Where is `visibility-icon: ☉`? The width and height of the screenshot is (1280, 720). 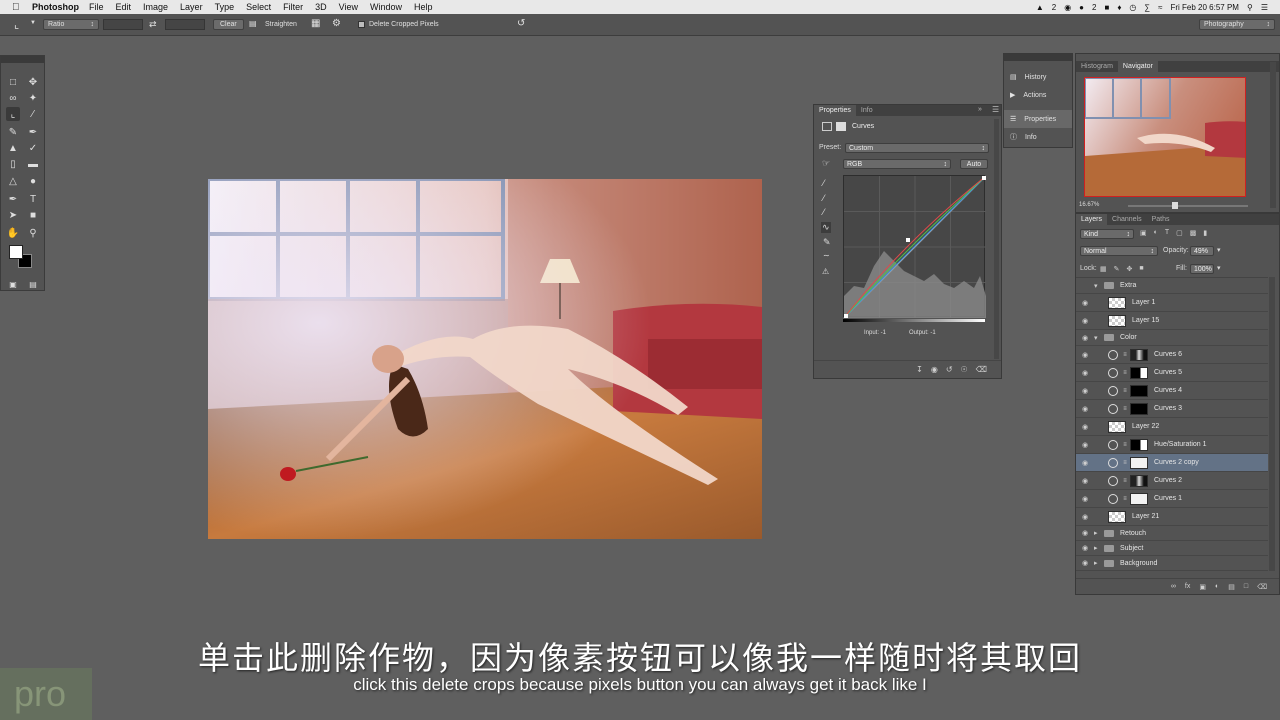
visibility-icon: ☉ is located at coordinates (964, 369).